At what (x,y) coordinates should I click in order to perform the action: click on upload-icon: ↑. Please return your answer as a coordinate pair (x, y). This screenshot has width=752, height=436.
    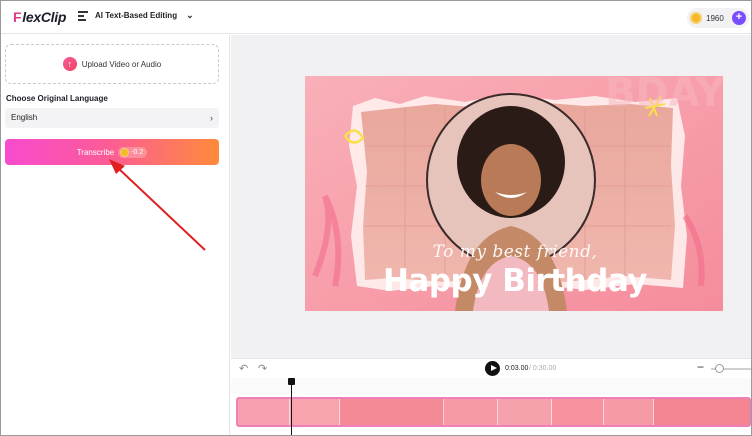
    Looking at the image, I should click on (69, 64).